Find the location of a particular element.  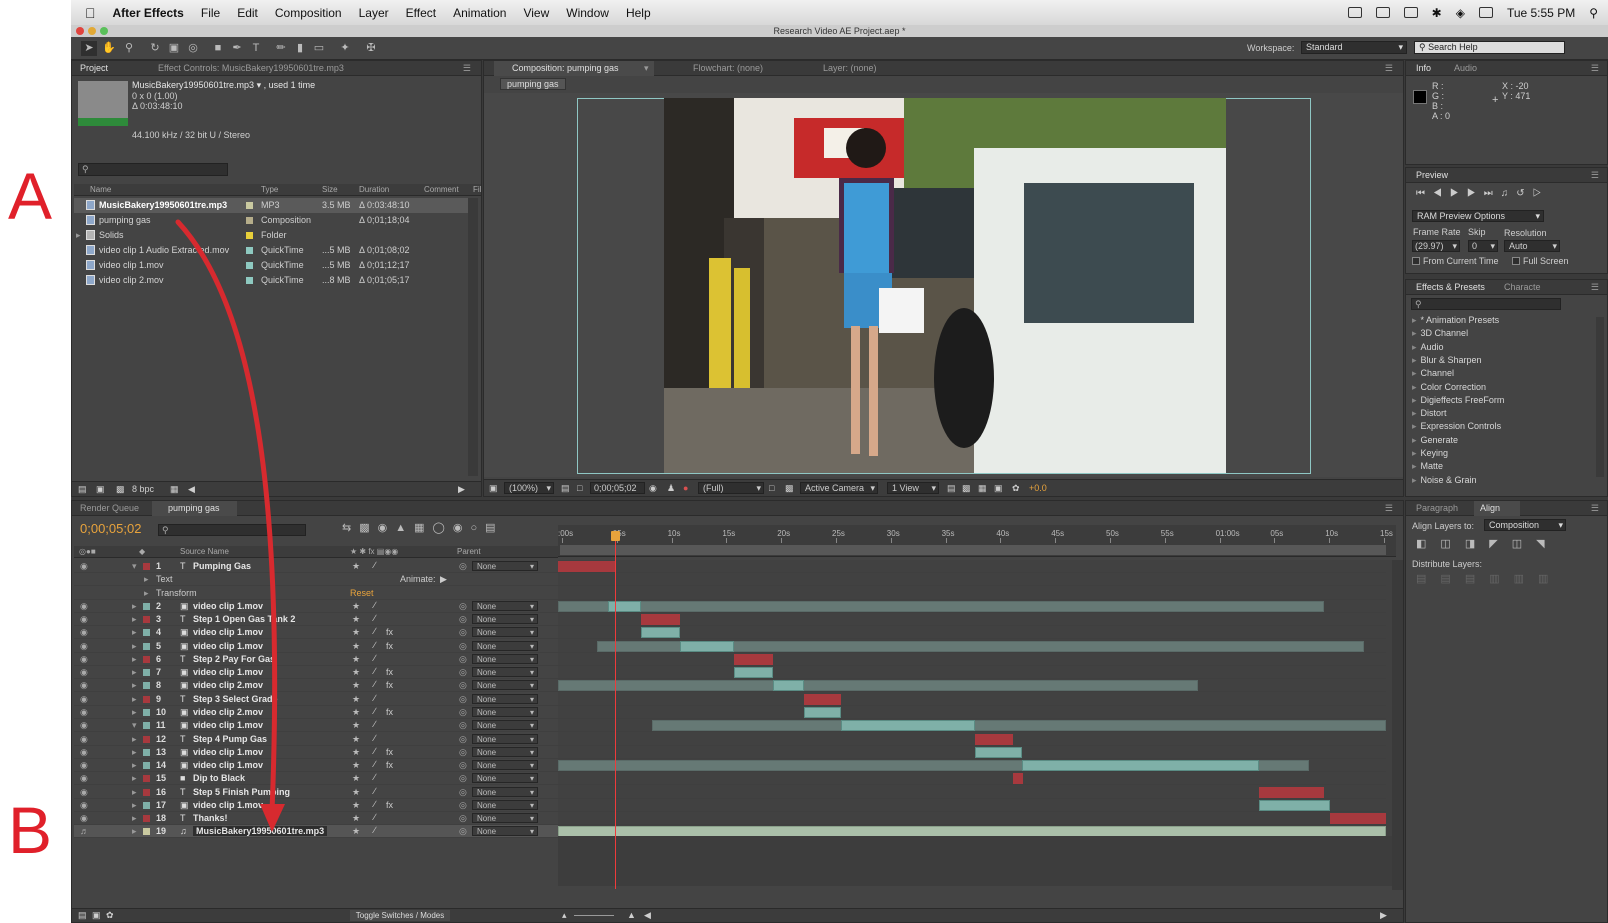

annotation-arrow is located at coordinates (230, 525).